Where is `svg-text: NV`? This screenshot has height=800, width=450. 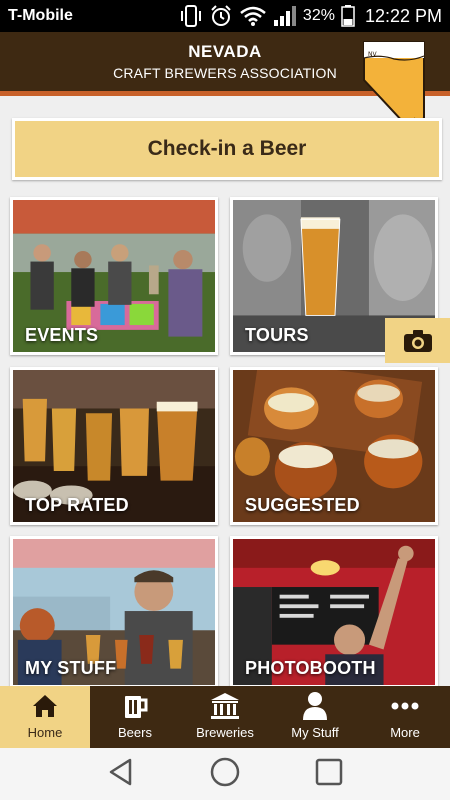
svg-text: NV is located at coordinates (372, 54).